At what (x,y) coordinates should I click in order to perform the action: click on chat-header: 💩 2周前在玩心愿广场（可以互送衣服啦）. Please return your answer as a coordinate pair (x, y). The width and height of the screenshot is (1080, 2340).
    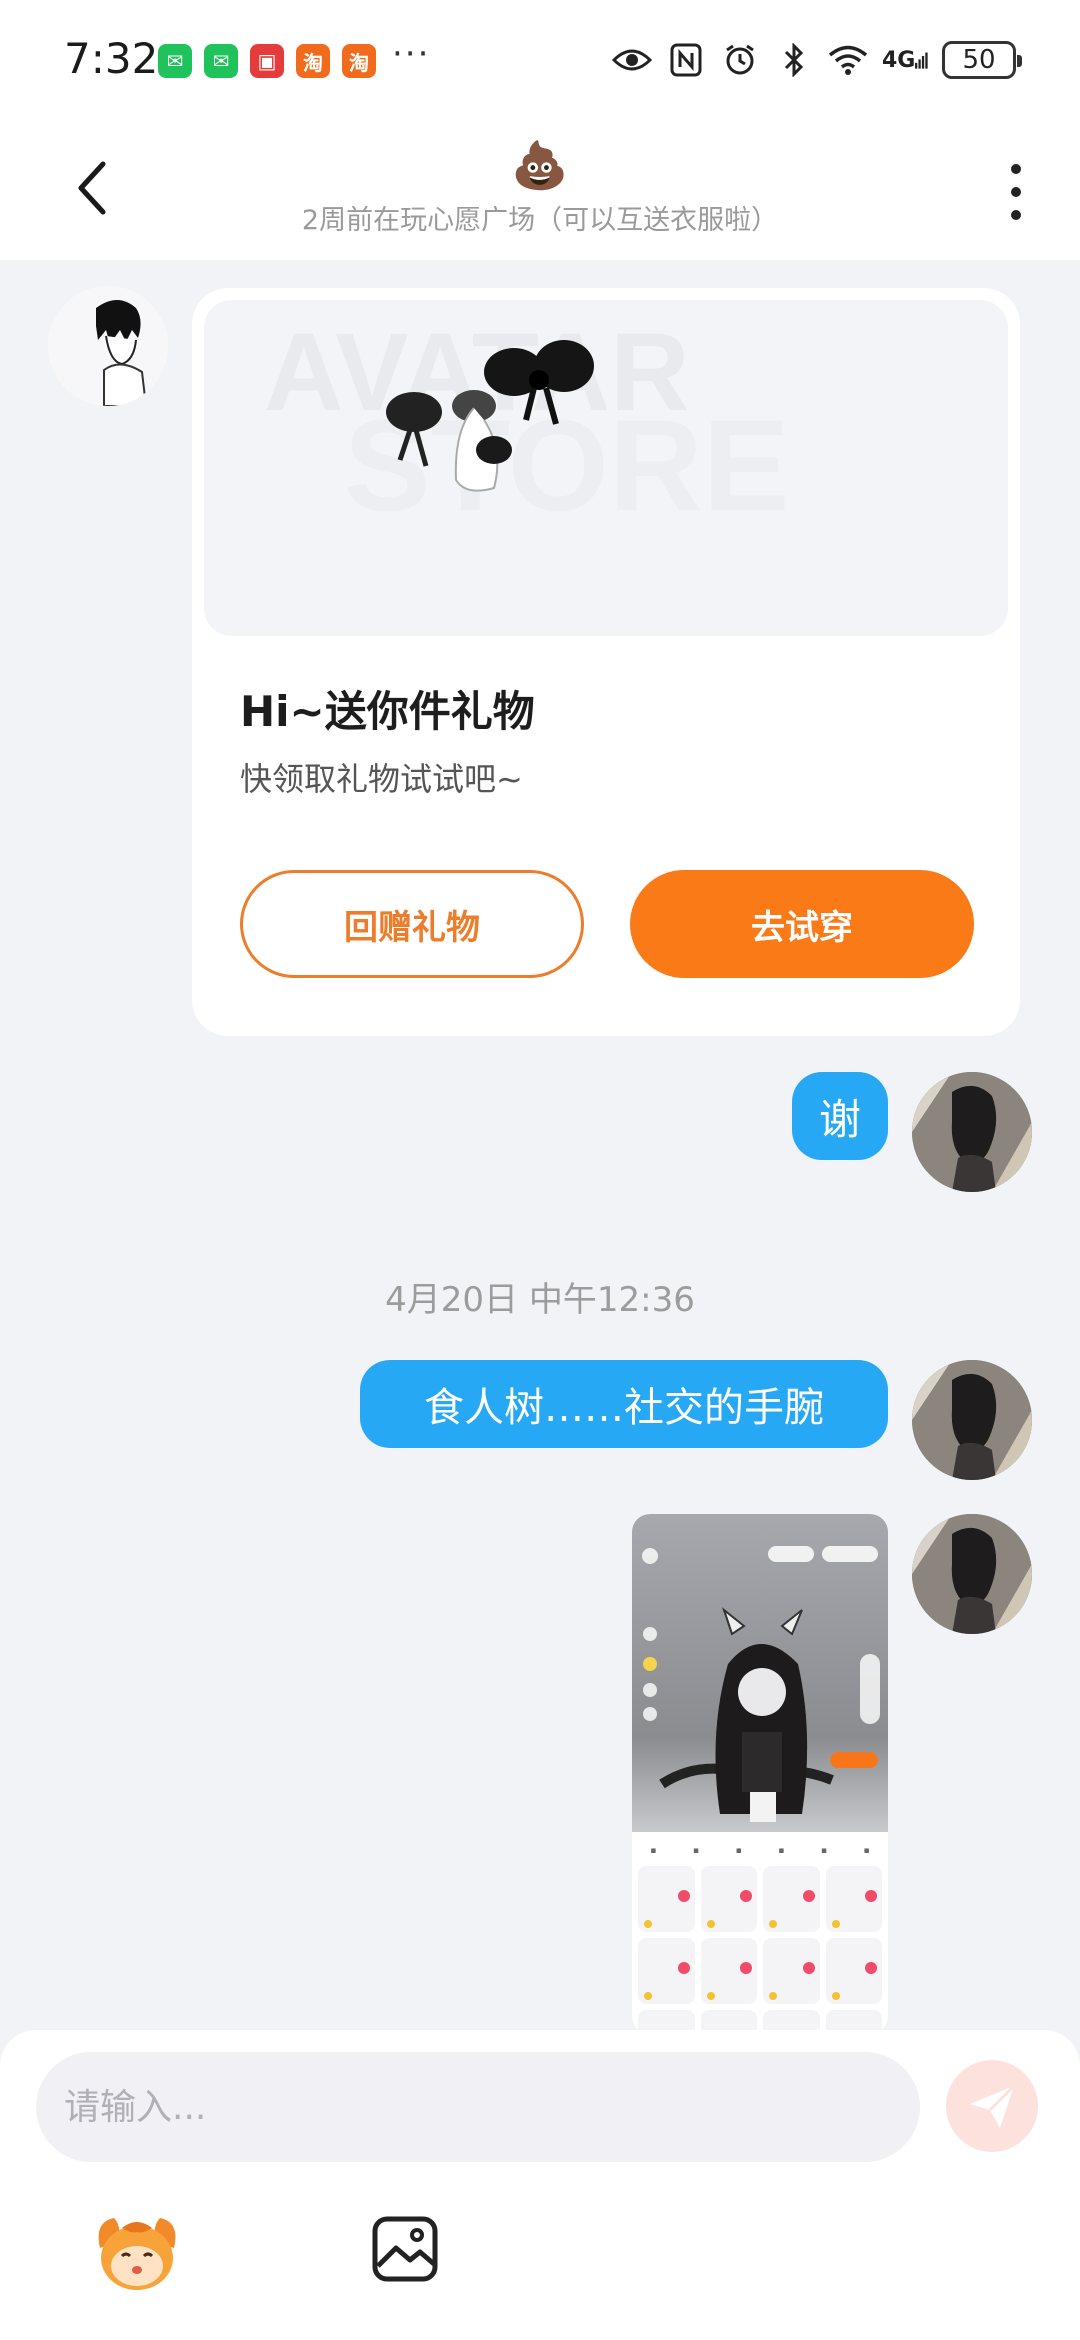
    Looking at the image, I should click on (540, 190).